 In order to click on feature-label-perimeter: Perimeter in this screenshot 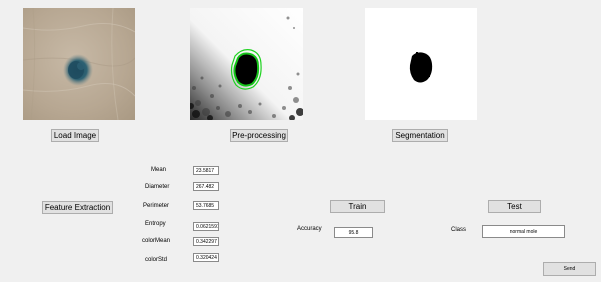, I will do `click(156, 206)`.